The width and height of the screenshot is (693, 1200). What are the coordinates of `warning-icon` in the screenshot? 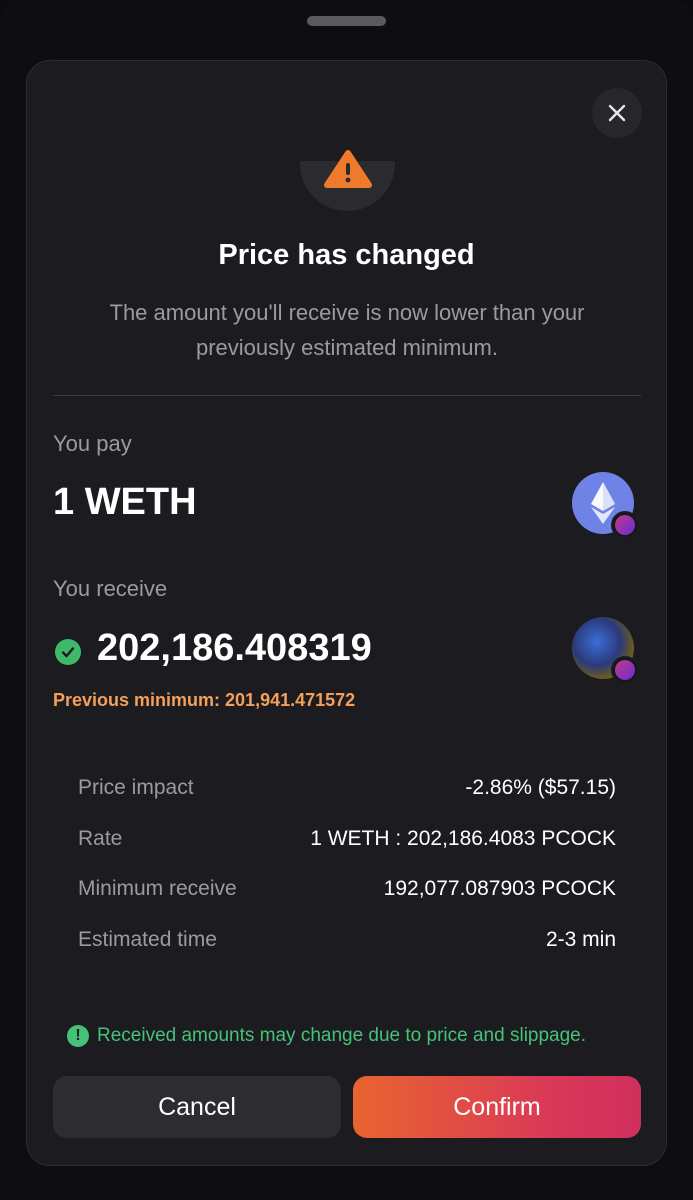 It's located at (348, 169).